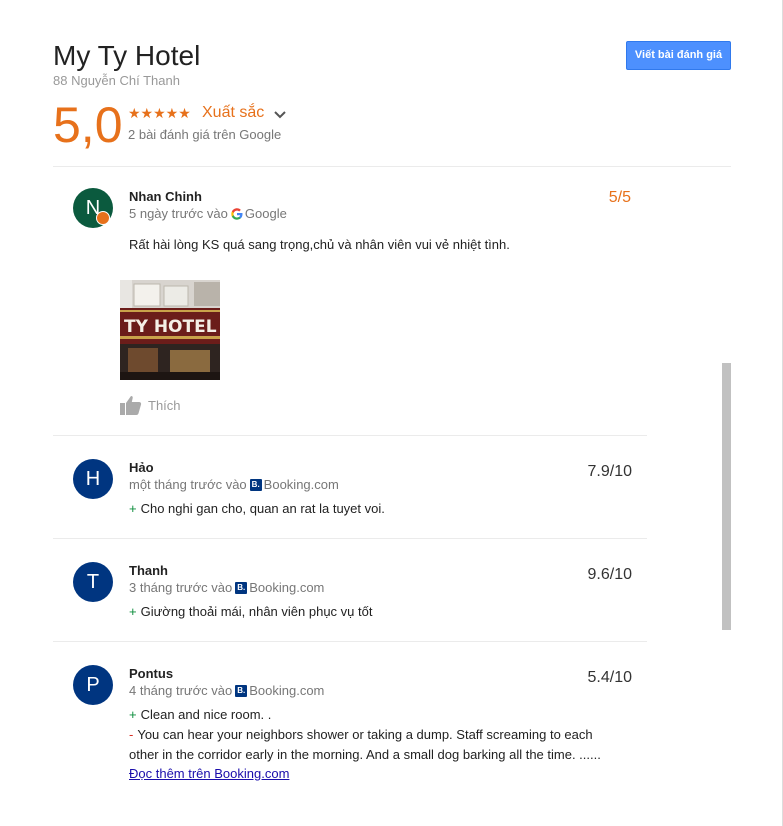  I want to click on reviewer-name: Nhan Chinh, so click(165, 196).